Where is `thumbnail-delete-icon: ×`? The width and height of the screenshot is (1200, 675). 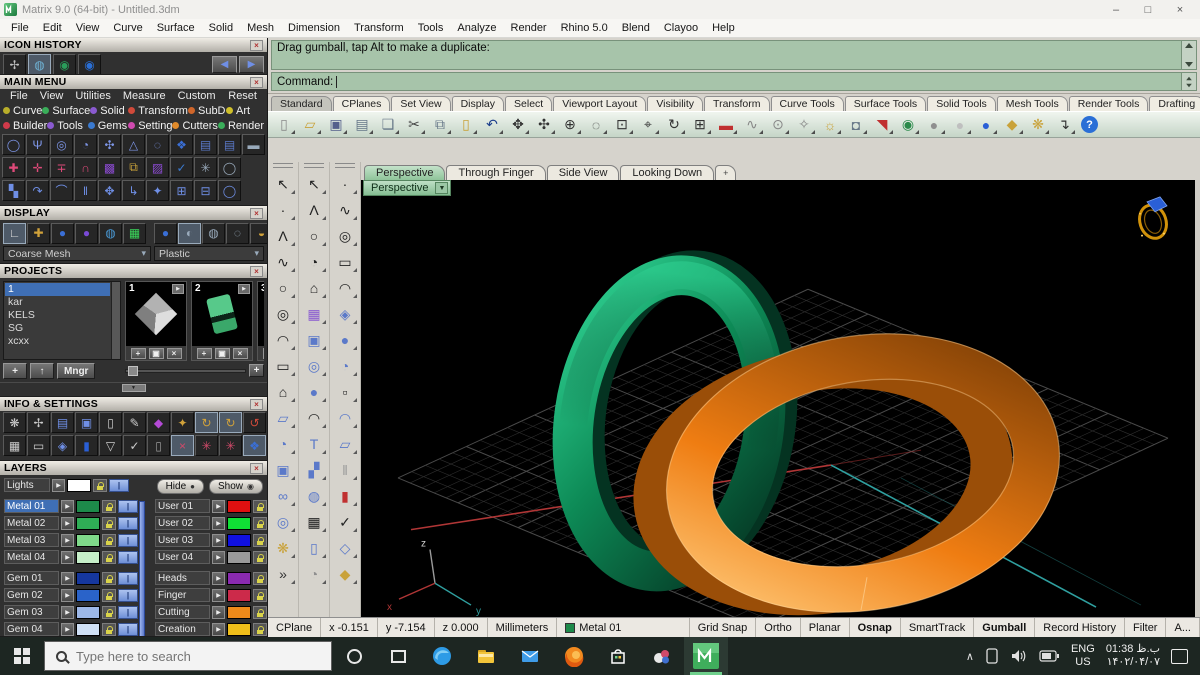 thumbnail-delete-icon: × is located at coordinates (240, 353).